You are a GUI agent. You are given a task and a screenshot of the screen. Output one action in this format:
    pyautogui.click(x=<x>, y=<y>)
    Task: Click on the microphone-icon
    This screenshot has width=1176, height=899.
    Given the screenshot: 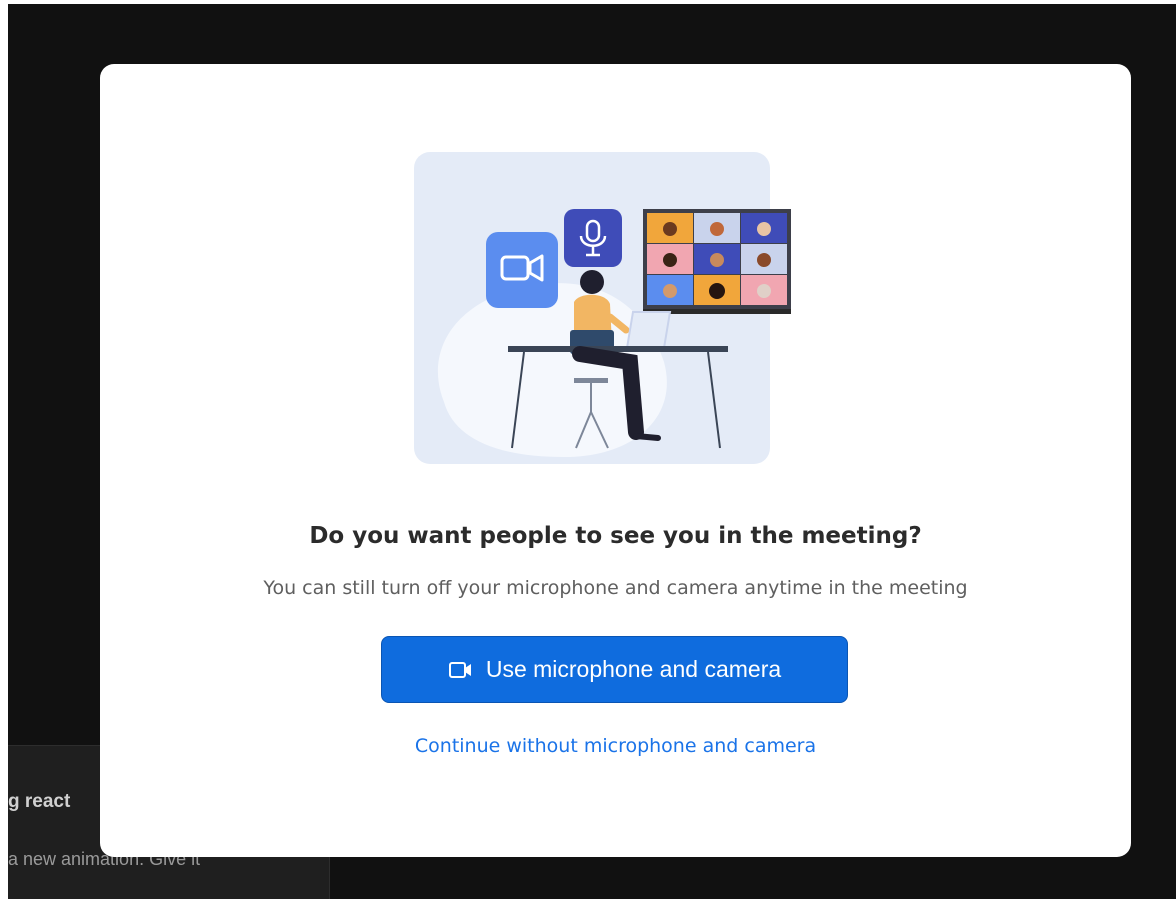 What is the action you would take?
    pyautogui.click(x=593, y=238)
    